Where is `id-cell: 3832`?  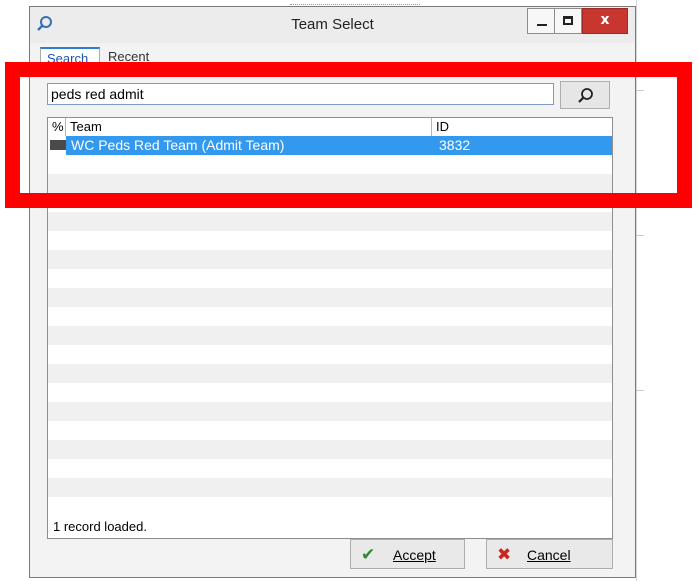 id-cell: 3832 is located at coordinates (455, 145).